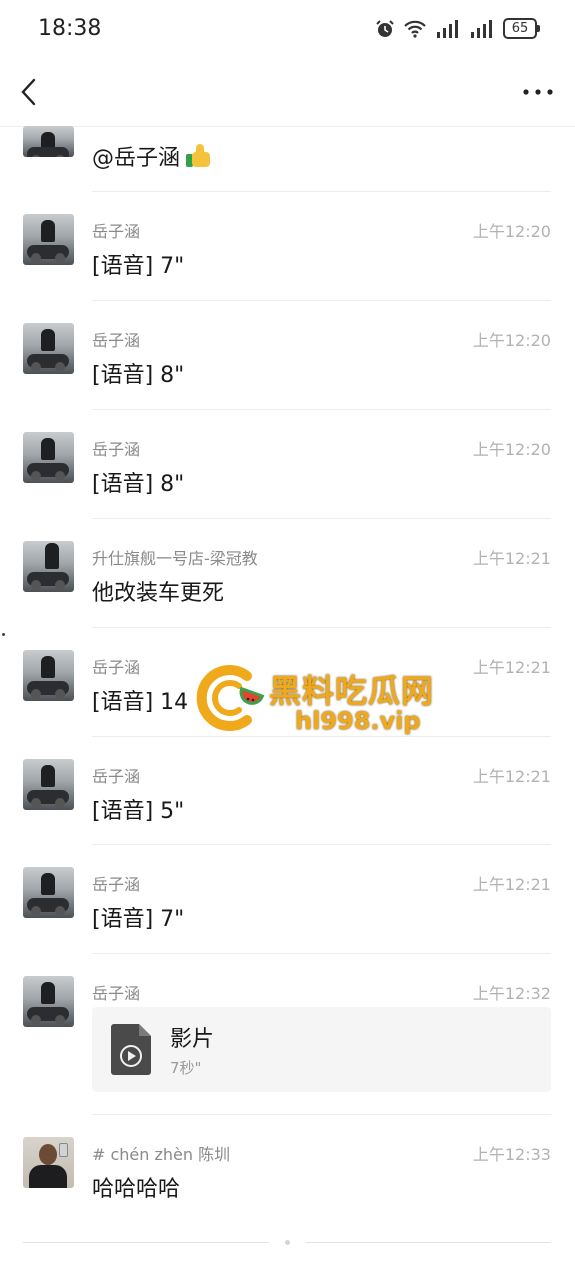 The height and width of the screenshot is (1280, 575). Describe the element at coordinates (287, 791) in the screenshot. I see `message-item: 岳子涵 上午12:21 [语音] 5"` at that location.